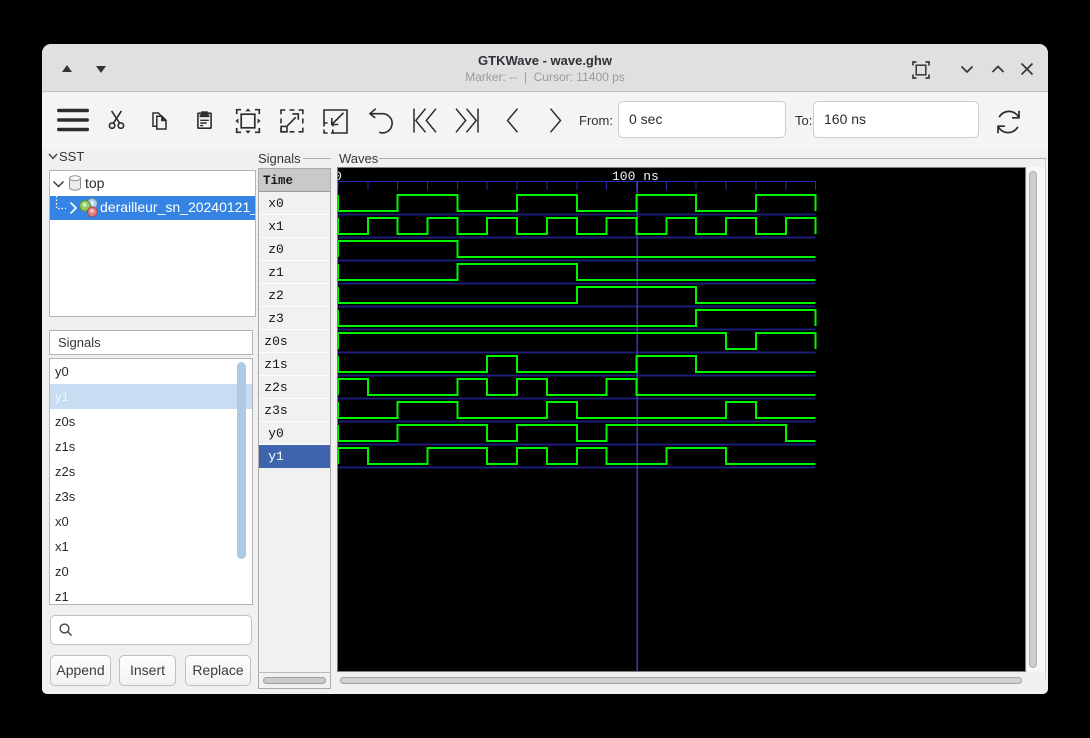 The image size is (1090, 738). What do you see at coordinates (635, 176) in the screenshot?
I see `svg-text: 100 ns` at bounding box center [635, 176].